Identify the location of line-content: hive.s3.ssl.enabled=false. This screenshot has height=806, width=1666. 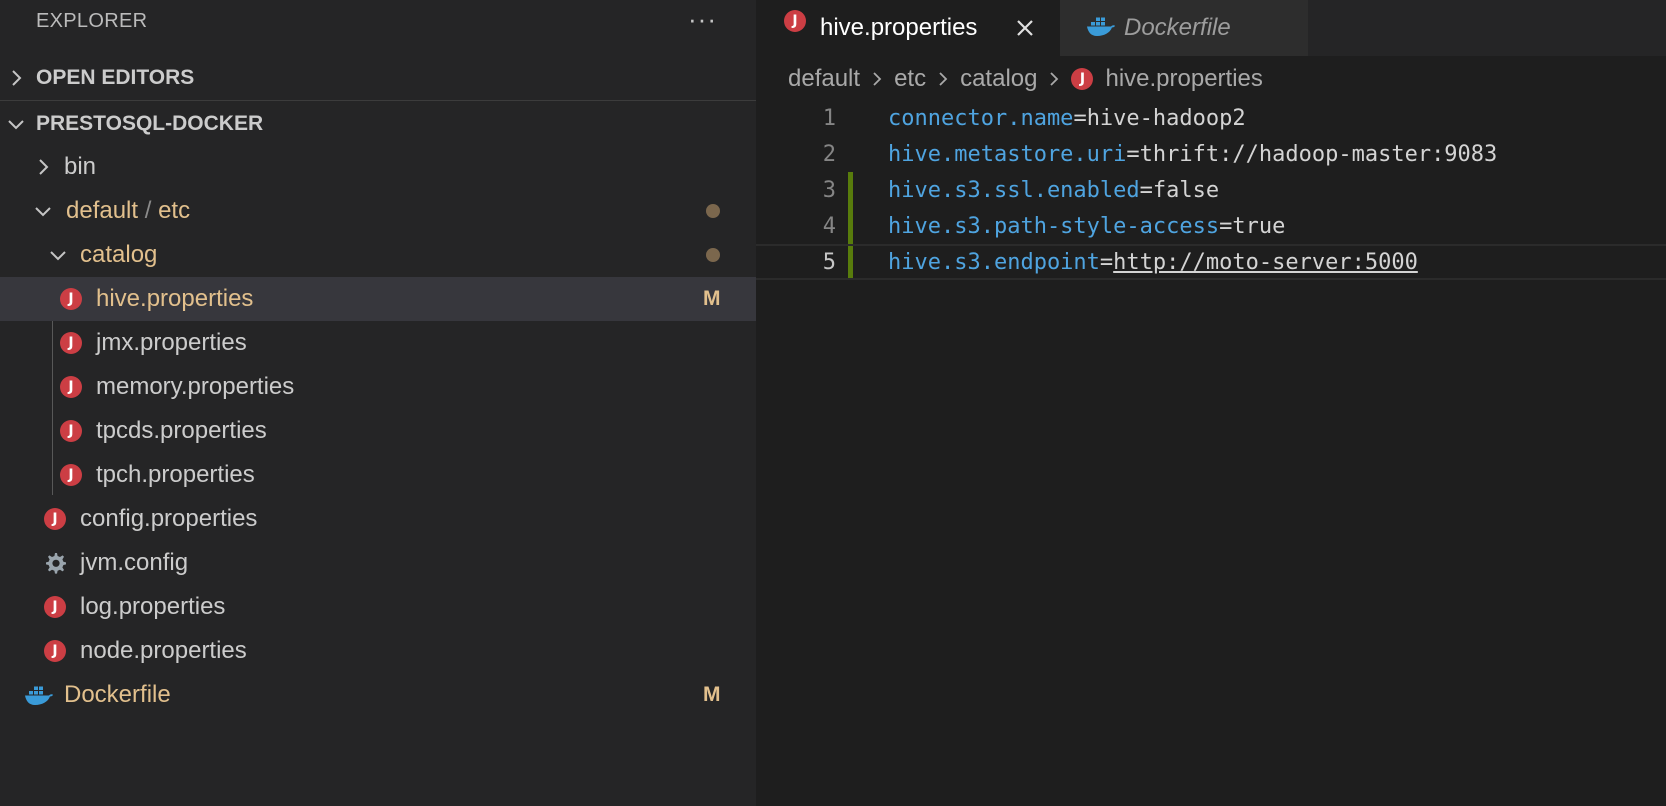
(1053, 190).